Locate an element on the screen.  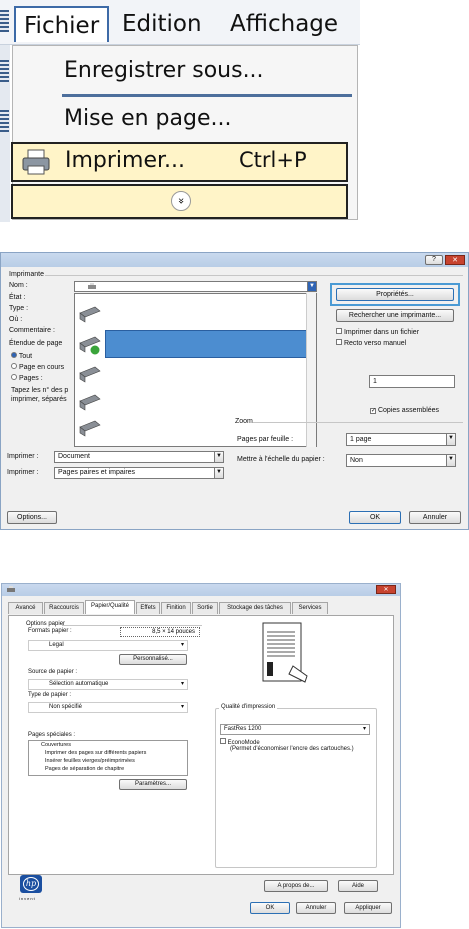
list-item-selected is located at coordinates (210, 344).